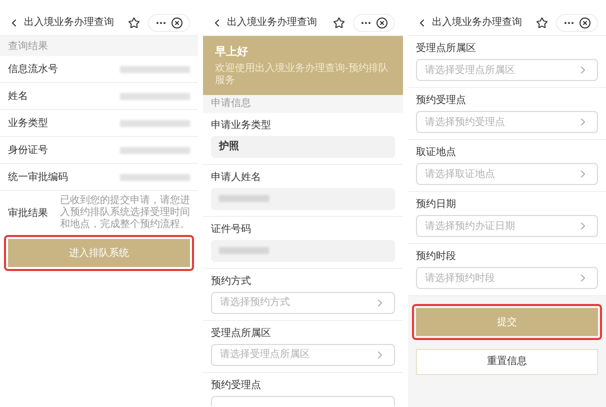 This screenshot has width=606, height=407. I want to click on field-label: 申请人姓名, so click(236, 177).